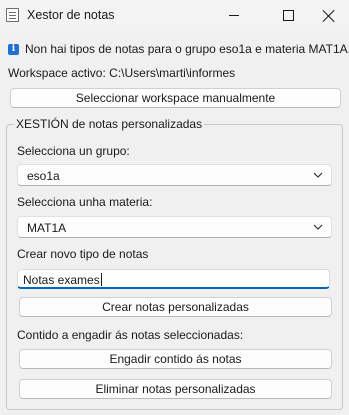 Image resolution: width=349 pixels, height=415 pixels. What do you see at coordinates (109, 124) in the screenshot?
I see `groupbox-title: XESTIÓN de notas personalizadas` at bounding box center [109, 124].